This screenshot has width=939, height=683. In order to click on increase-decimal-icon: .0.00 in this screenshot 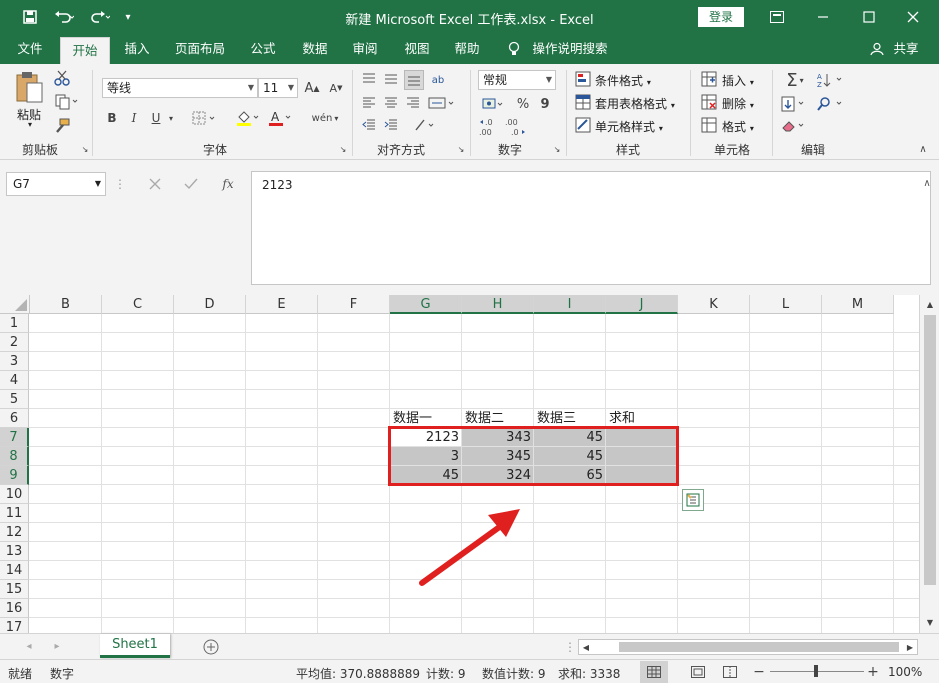, I will do `click(490, 127)`.